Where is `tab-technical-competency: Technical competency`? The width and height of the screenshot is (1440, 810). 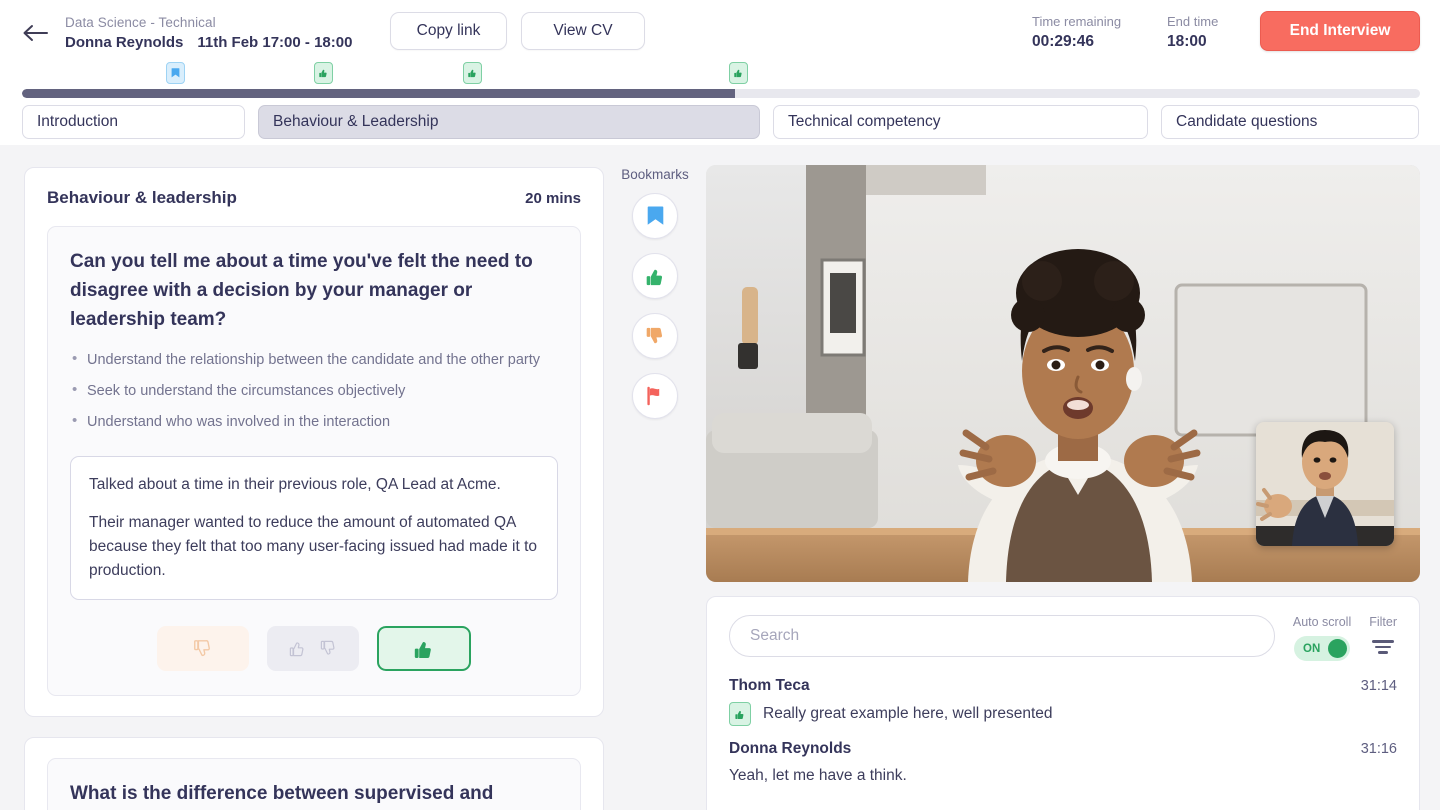 tab-technical-competency: Technical competency is located at coordinates (960, 122).